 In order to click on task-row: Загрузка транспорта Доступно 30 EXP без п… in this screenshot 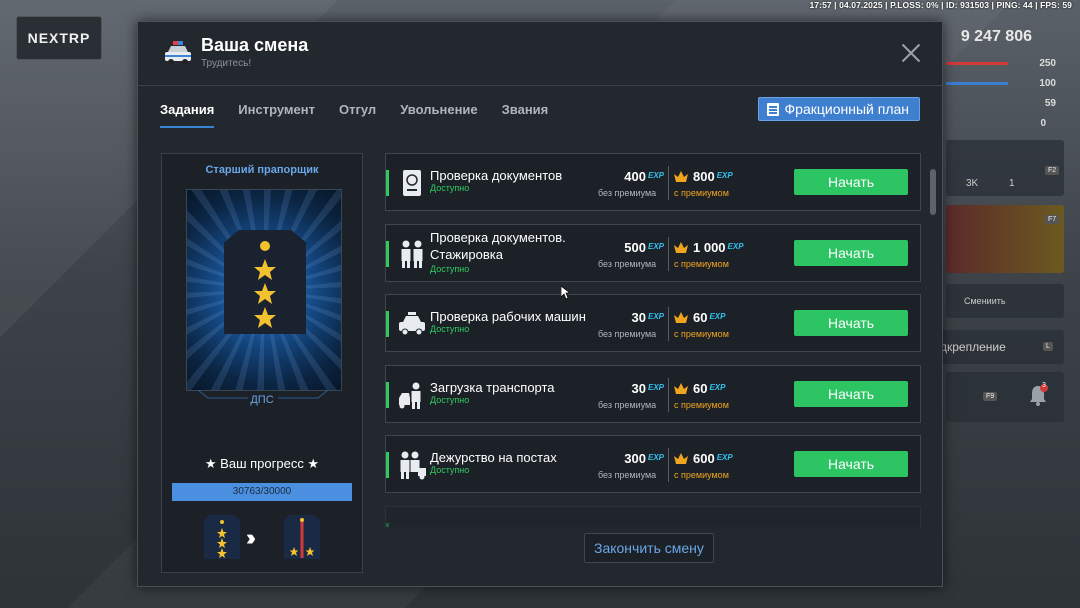, I will do `click(653, 394)`.